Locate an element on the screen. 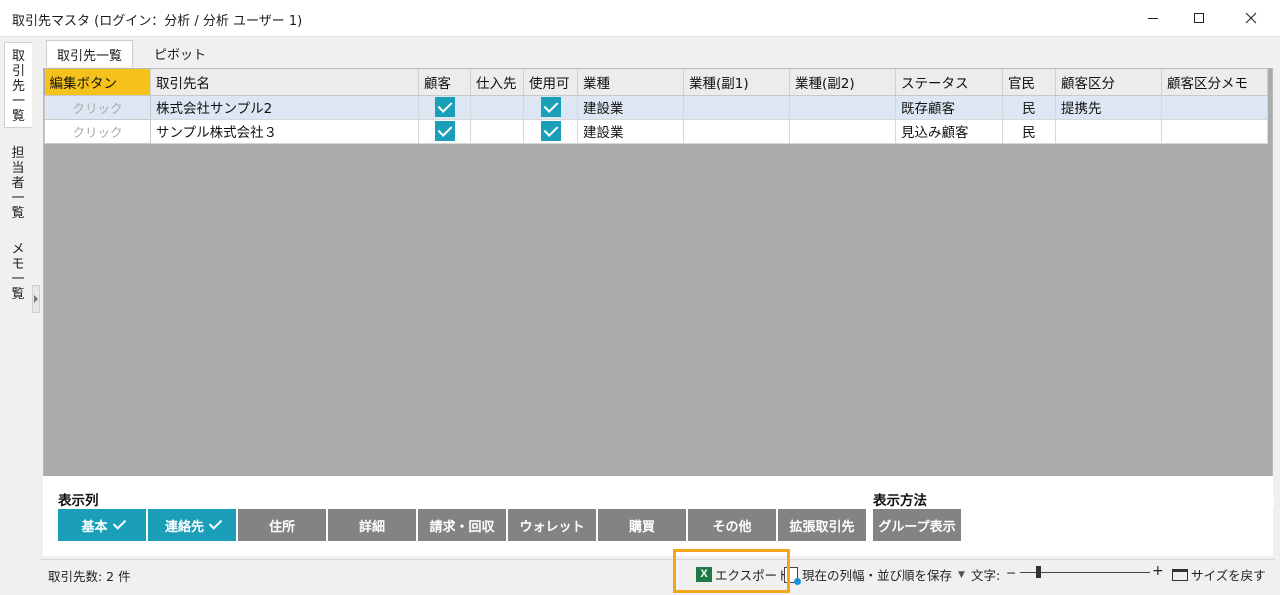  column-group-label: 拡張取引先 is located at coordinates (822, 527).